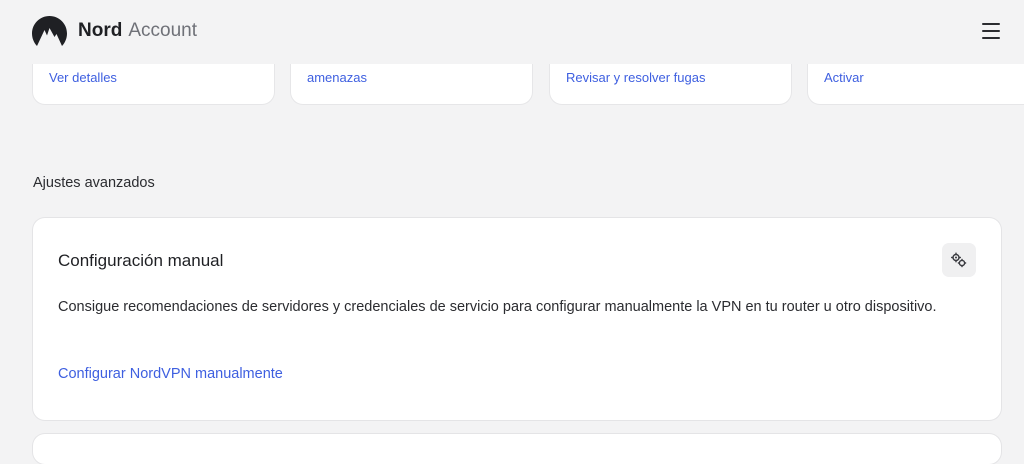 Image resolution: width=1024 pixels, height=464 pixels. I want to click on nord-logo-icon, so click(49, 31).